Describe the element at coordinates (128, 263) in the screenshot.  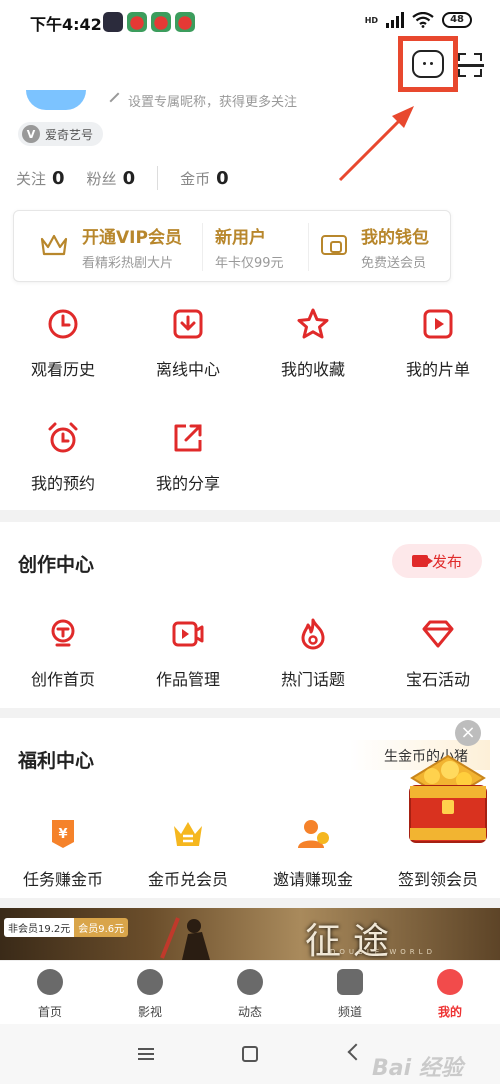
I see `vip-subtitle: 看精彩热剧大片` at that location.